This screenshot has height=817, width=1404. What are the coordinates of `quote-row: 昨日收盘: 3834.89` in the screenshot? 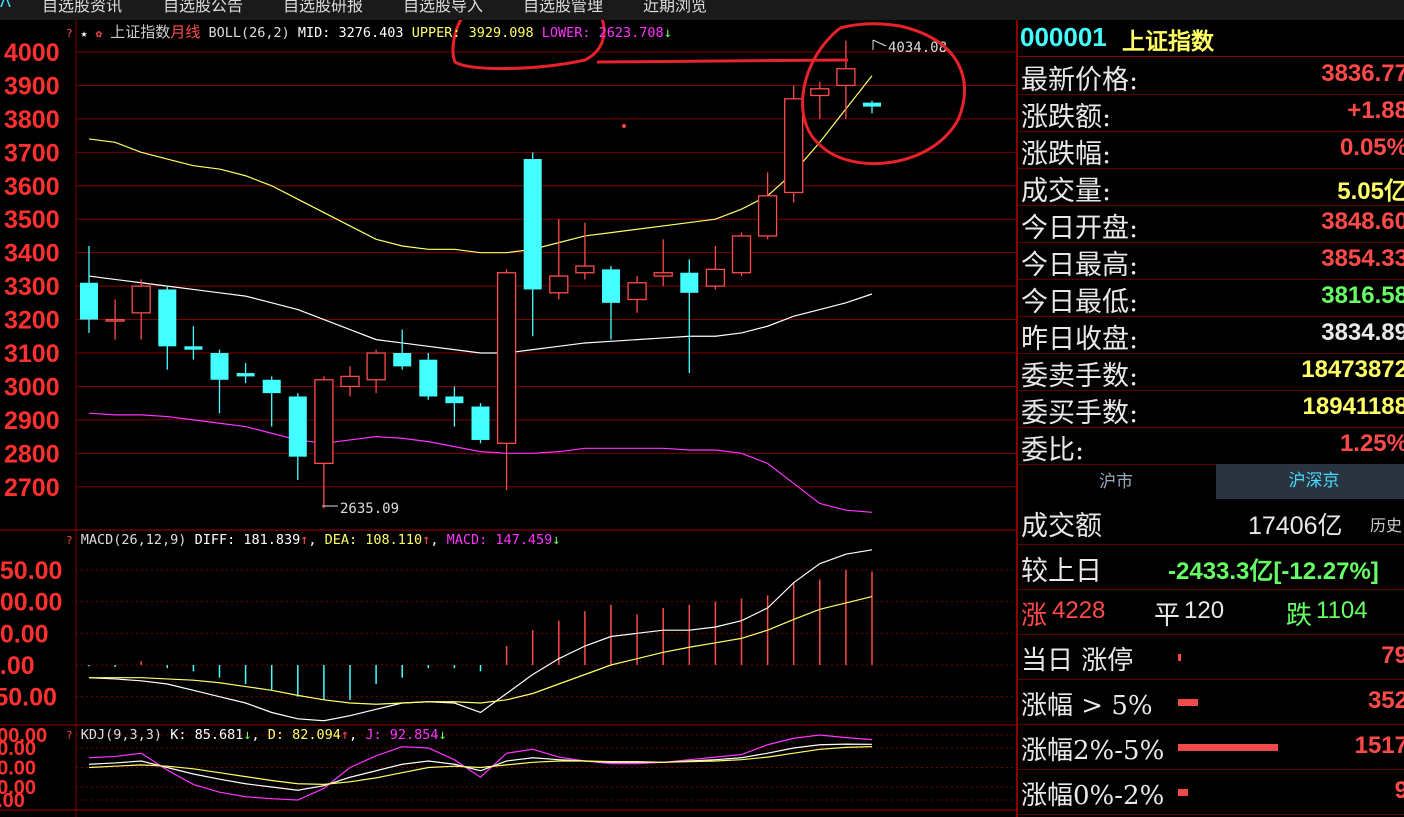 It's located at (1211, 335).